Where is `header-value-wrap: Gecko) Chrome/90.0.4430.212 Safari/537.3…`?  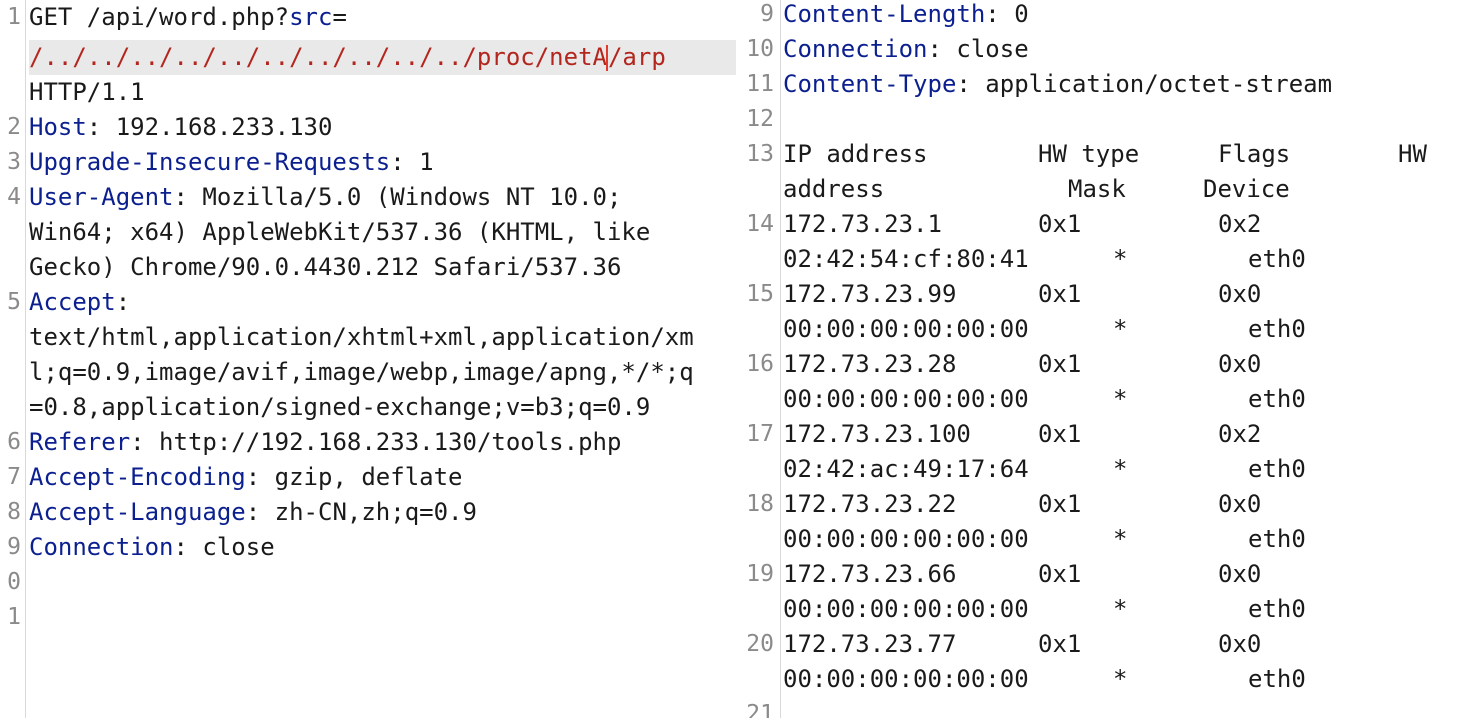
header-value-wrap: Gecko) Chrome/90.0.4430.212 Safari/537.3… is located at coordinates (325, 267).